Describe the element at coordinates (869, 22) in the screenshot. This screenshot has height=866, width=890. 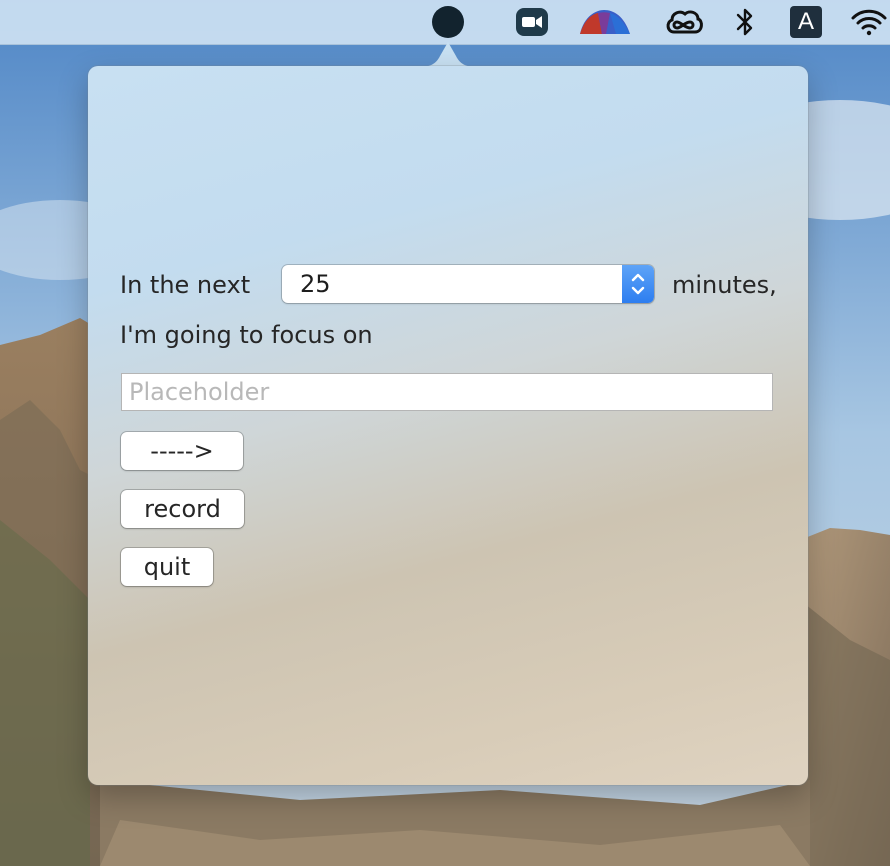
I see `wifi-icon` at that location.